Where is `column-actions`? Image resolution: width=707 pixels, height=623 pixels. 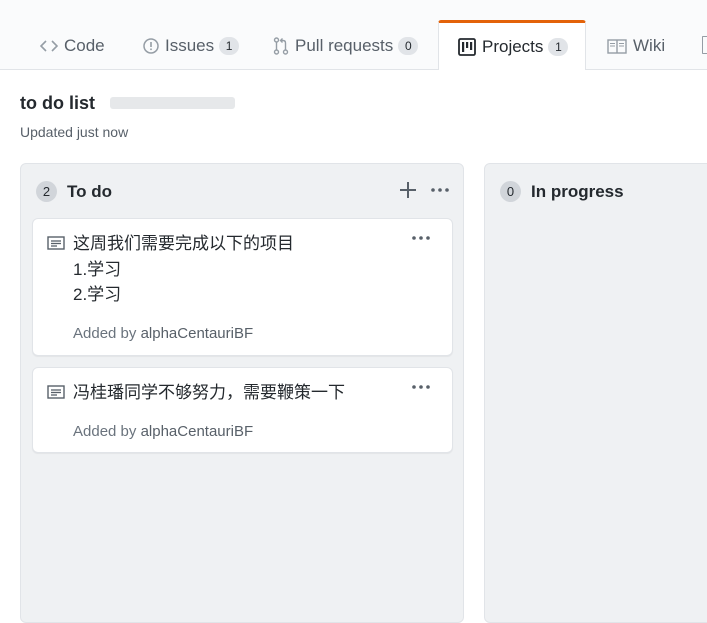 column-actions is located at coordinates (419, 190).